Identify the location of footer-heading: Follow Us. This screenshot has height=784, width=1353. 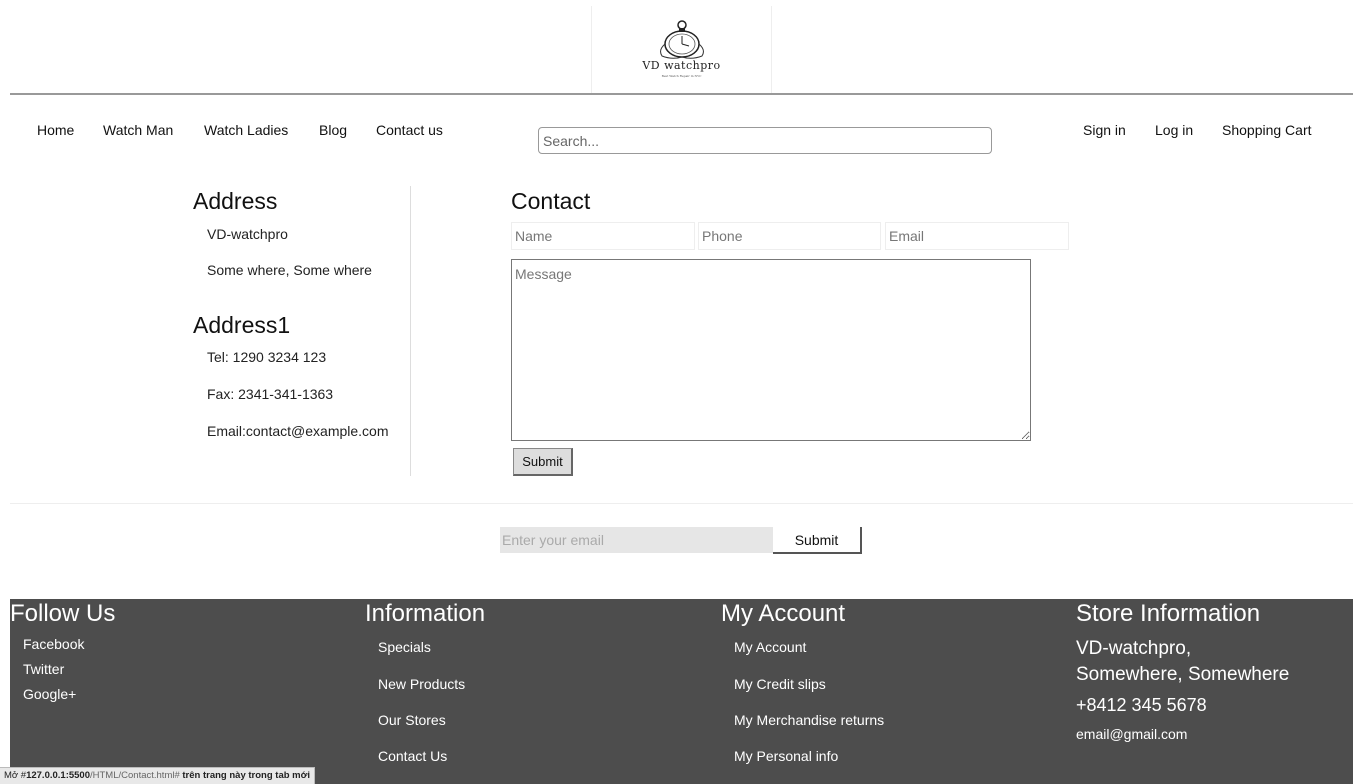
(63, 613).